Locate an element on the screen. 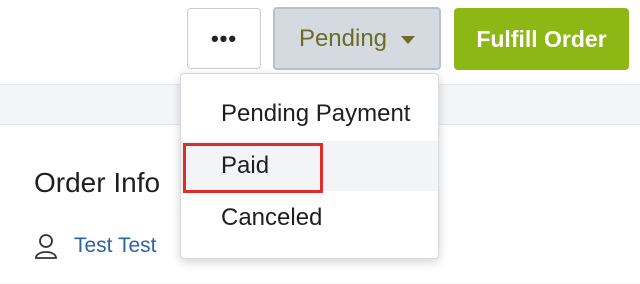 This screenshot has height=284, width=640. menu-item-canceled: Canceled is located at coordinates (309, 218).